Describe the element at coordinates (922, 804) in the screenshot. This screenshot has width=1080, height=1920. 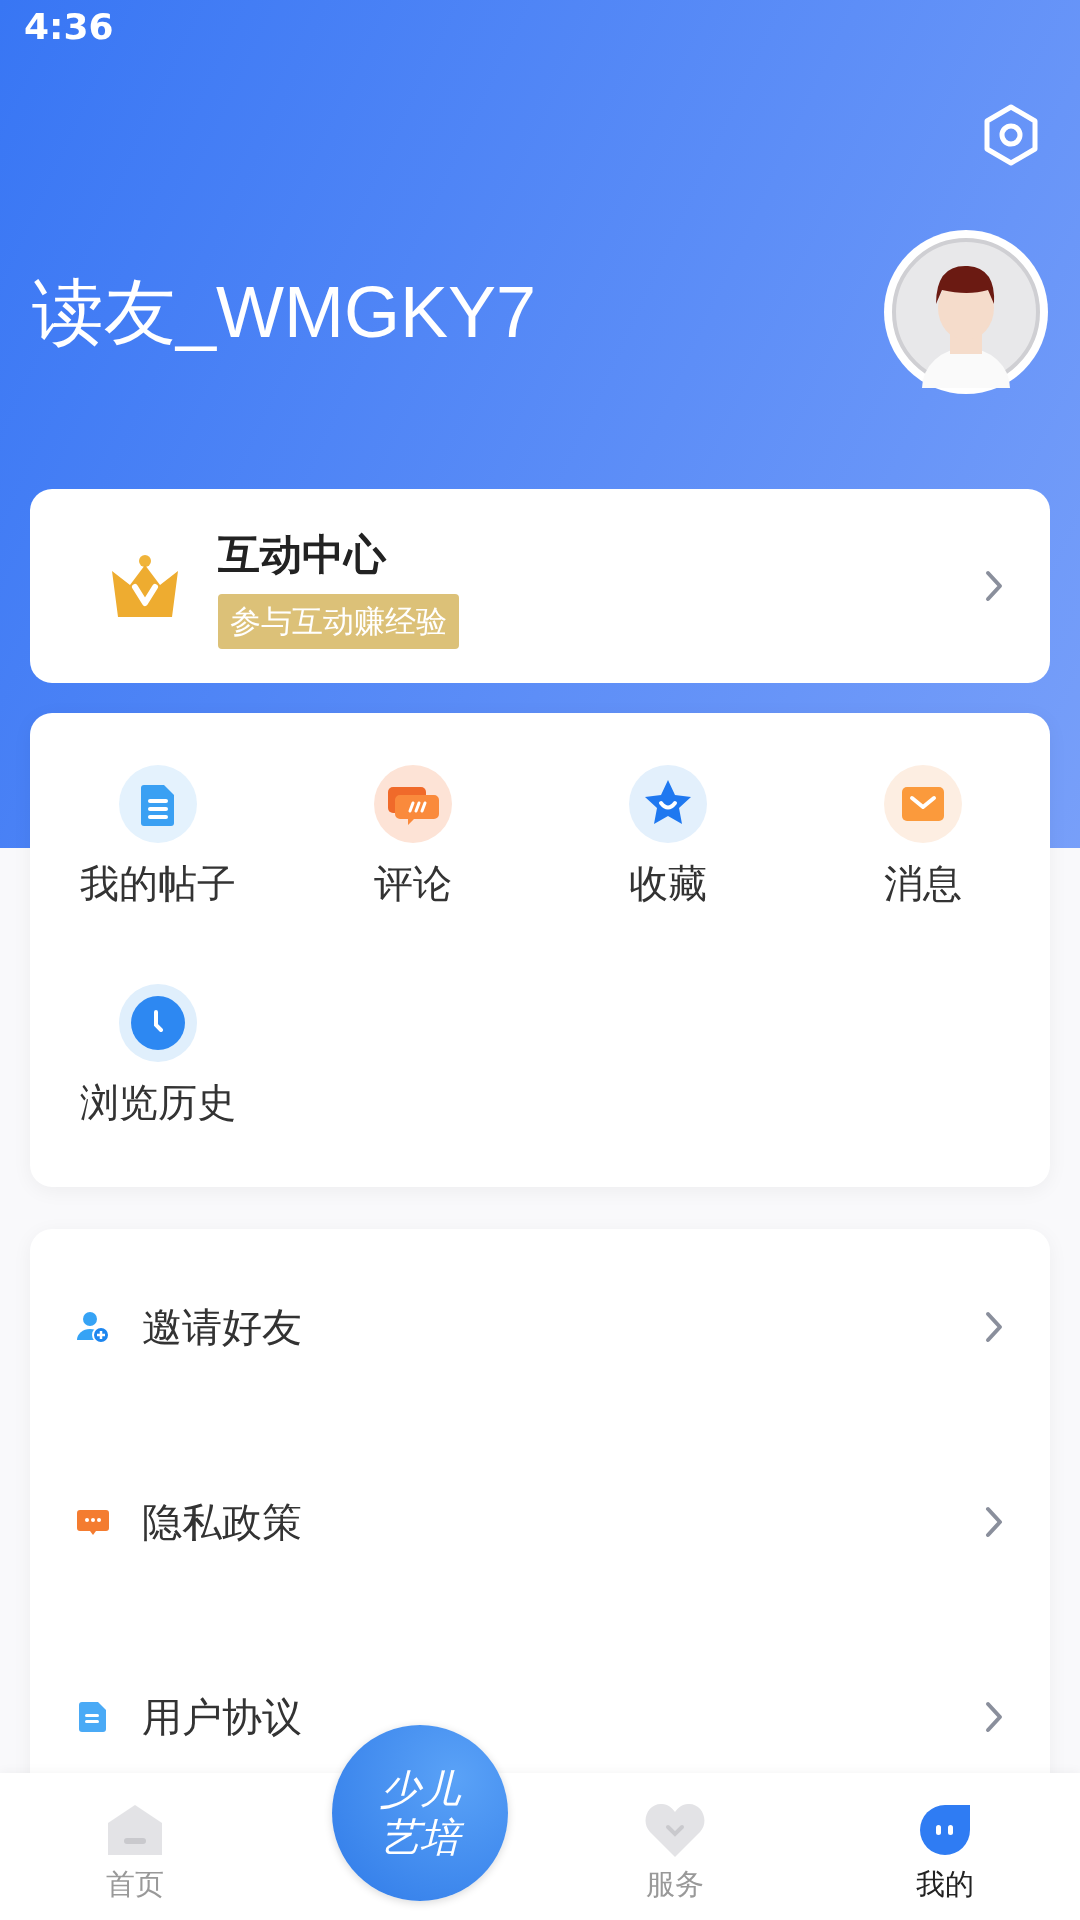
I see `envelope-icon` at that location.